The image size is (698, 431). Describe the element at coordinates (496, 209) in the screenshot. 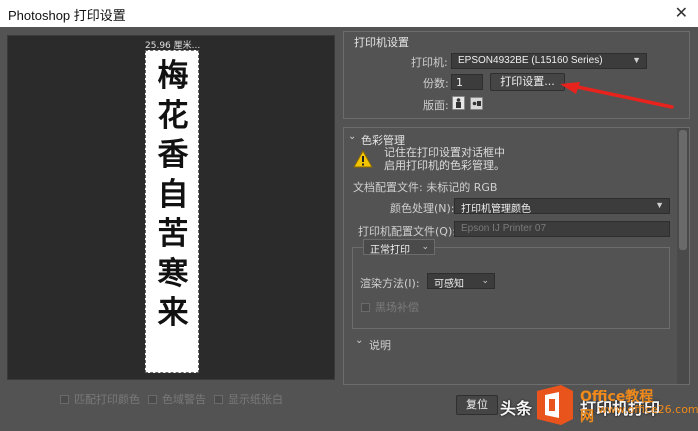

I see `color-handling-value: 打印机管理颜色` at that location.